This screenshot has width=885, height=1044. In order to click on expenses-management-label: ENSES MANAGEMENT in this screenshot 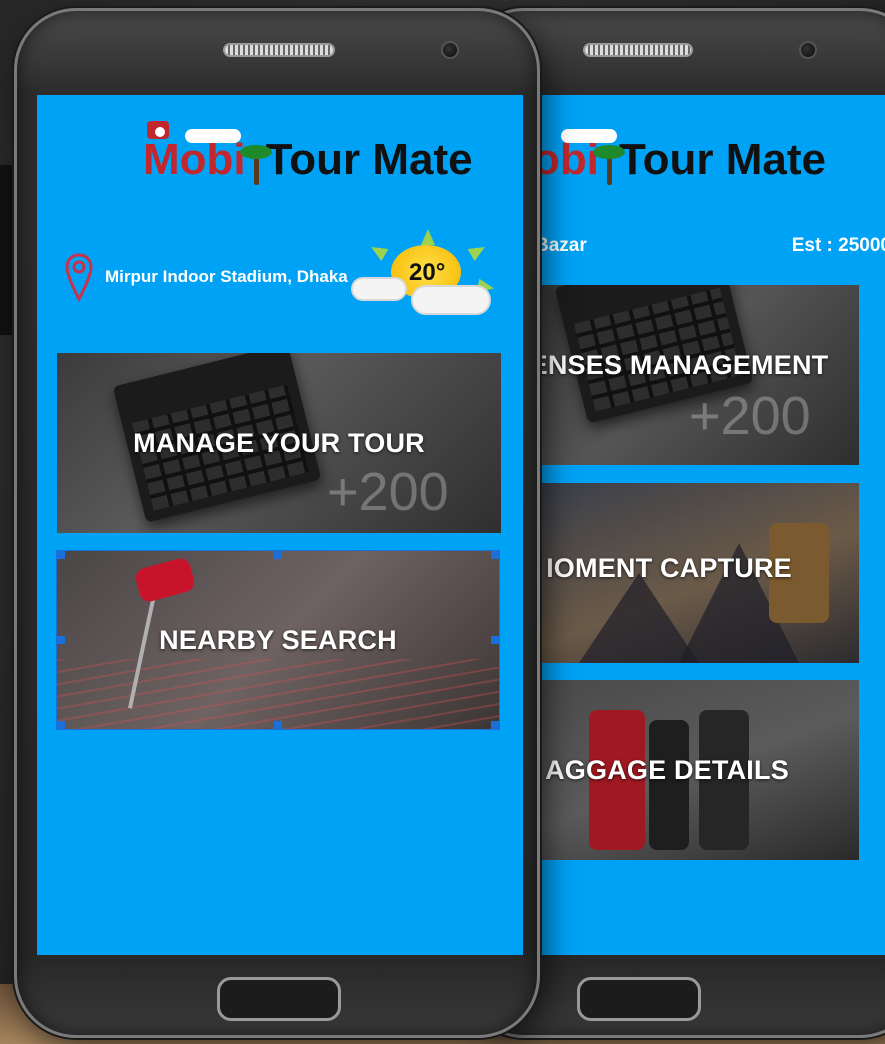, I will do `click(684, 364)`.